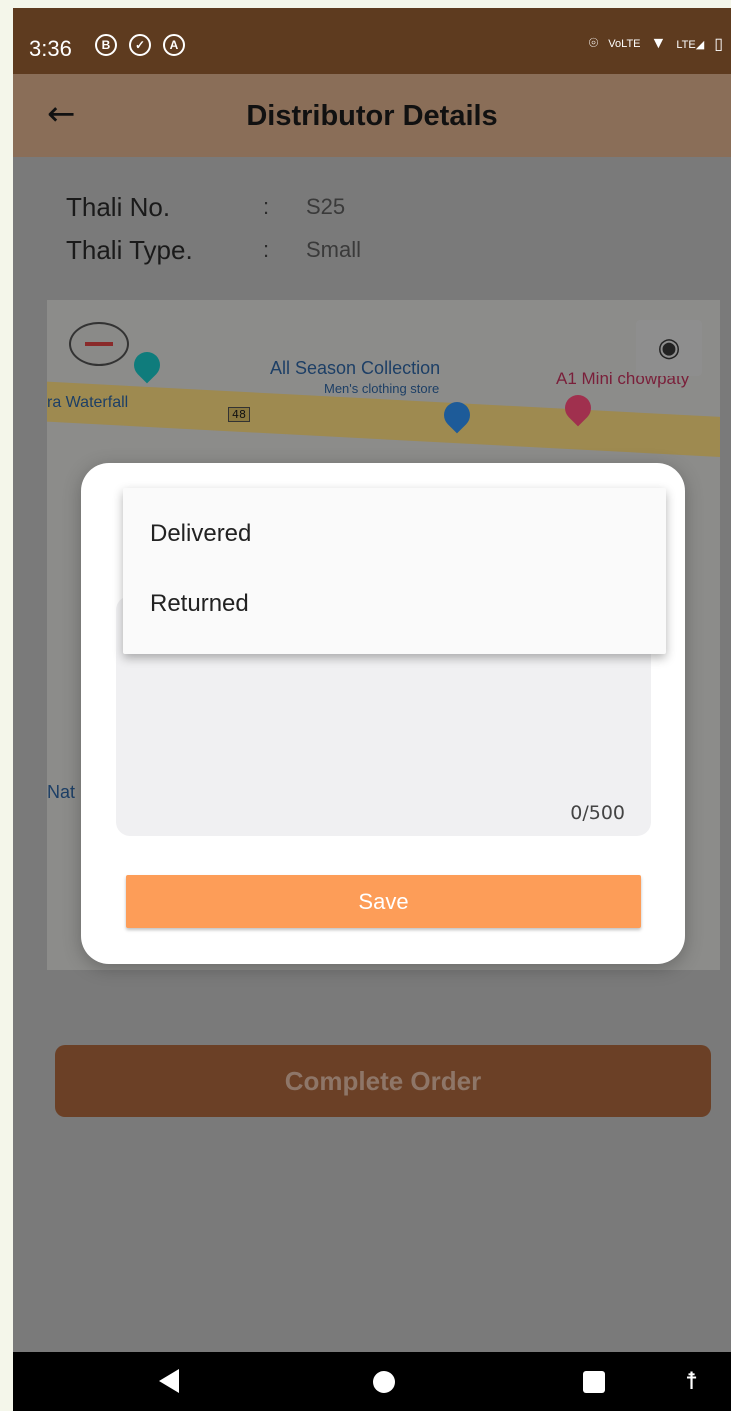 The width and height of the screenshot is (731, 1411). I want to click on my-location-icon: ◉, so click(669, 348).